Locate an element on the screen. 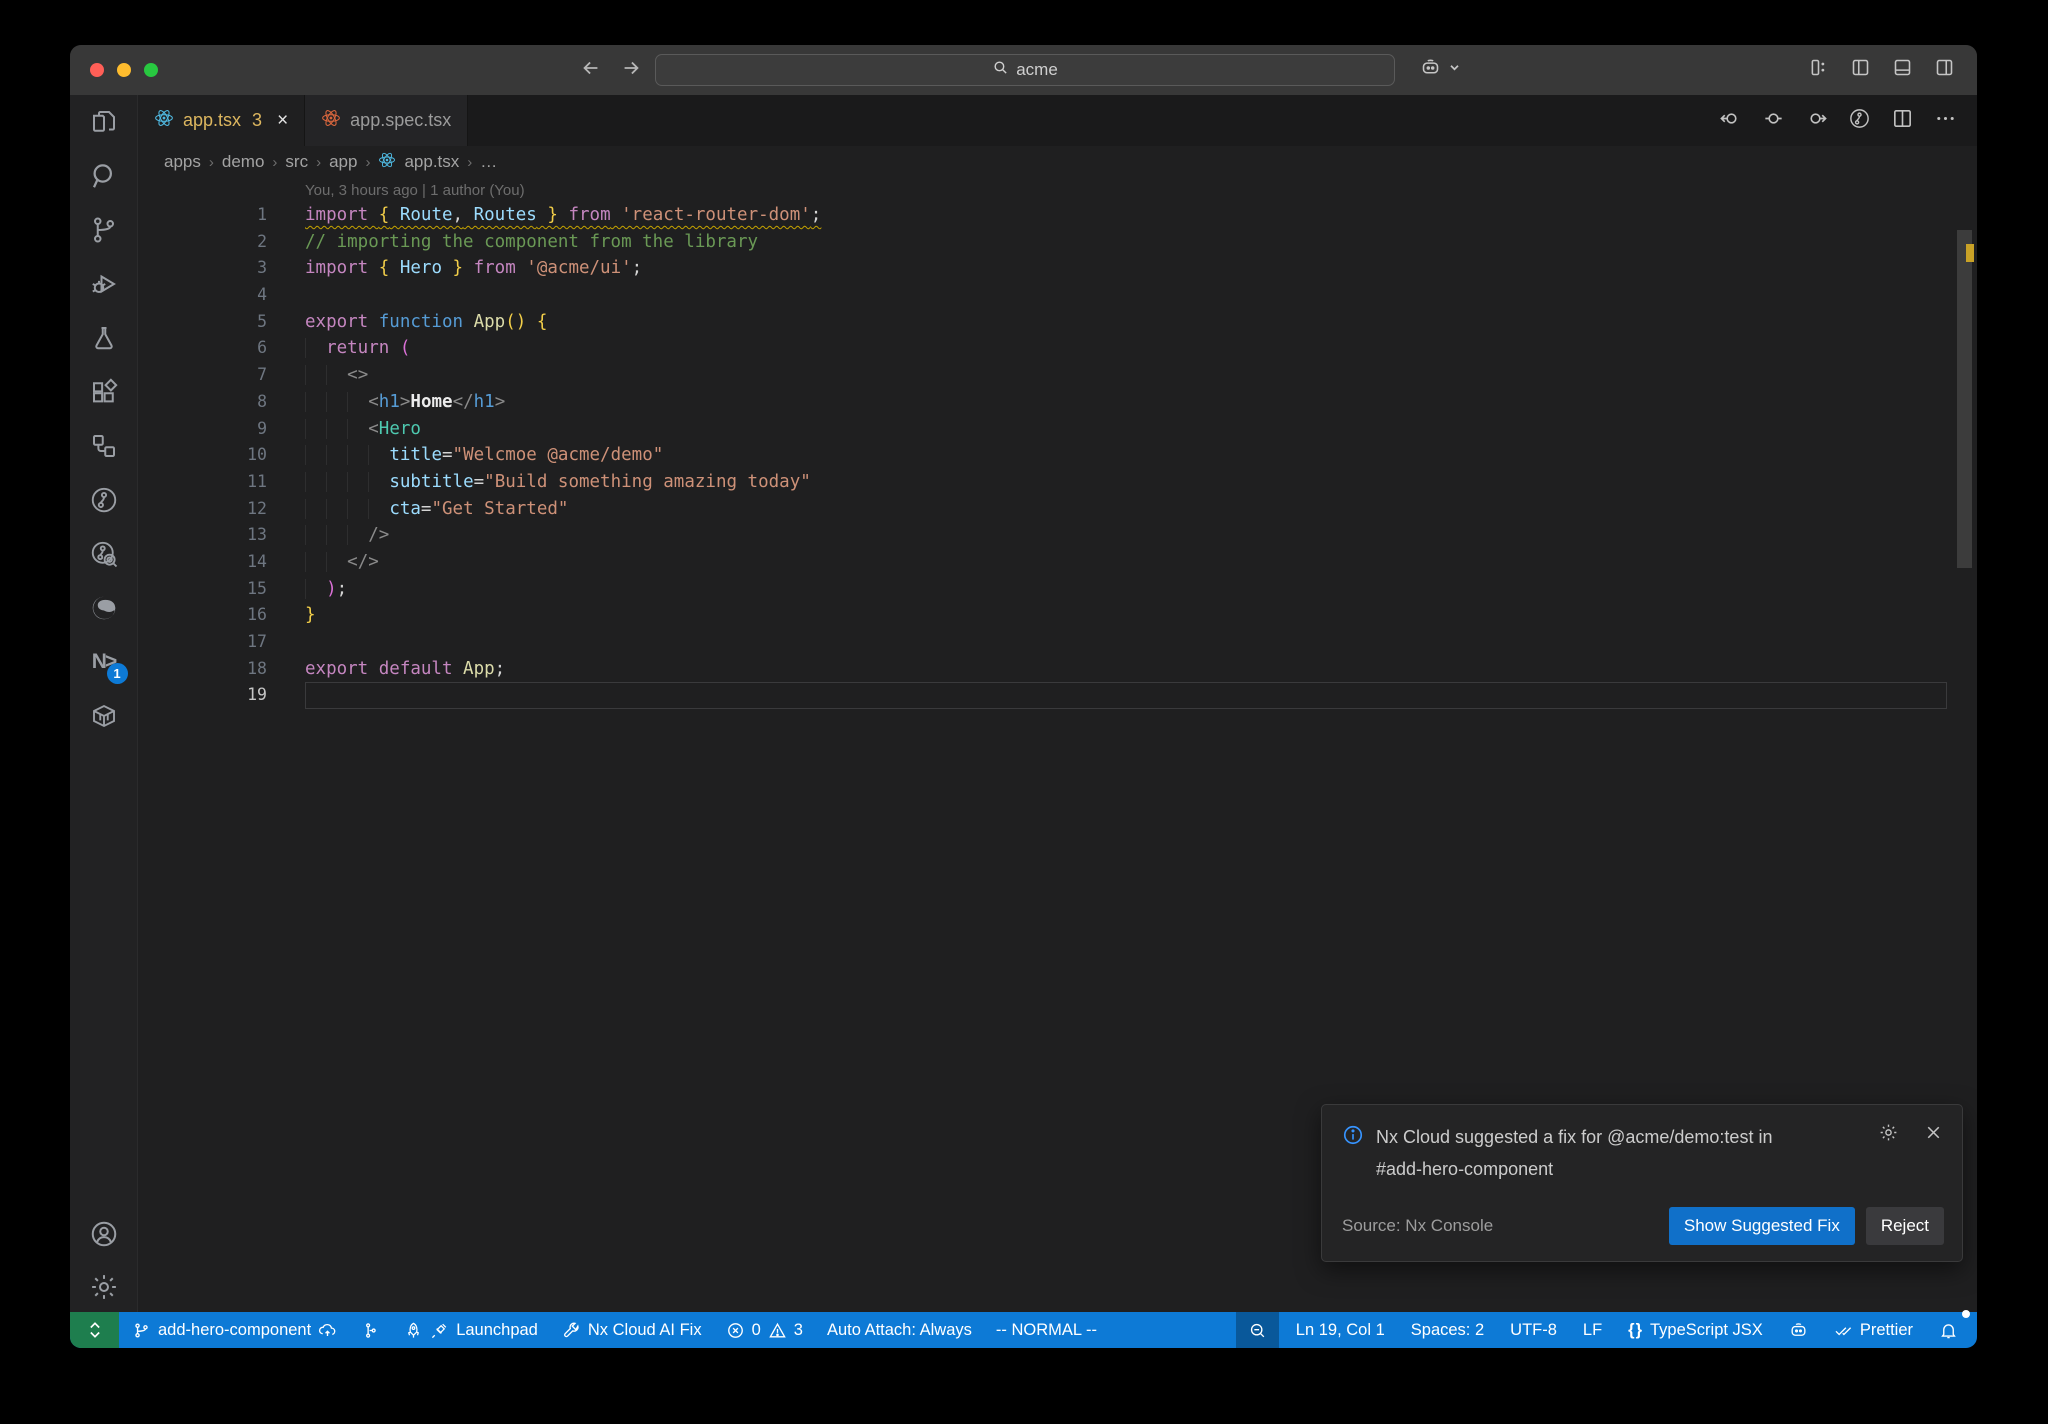 This screenshot has height=1424, width=2048. breadcrumb-item: src is located at coordinates (296, 162).